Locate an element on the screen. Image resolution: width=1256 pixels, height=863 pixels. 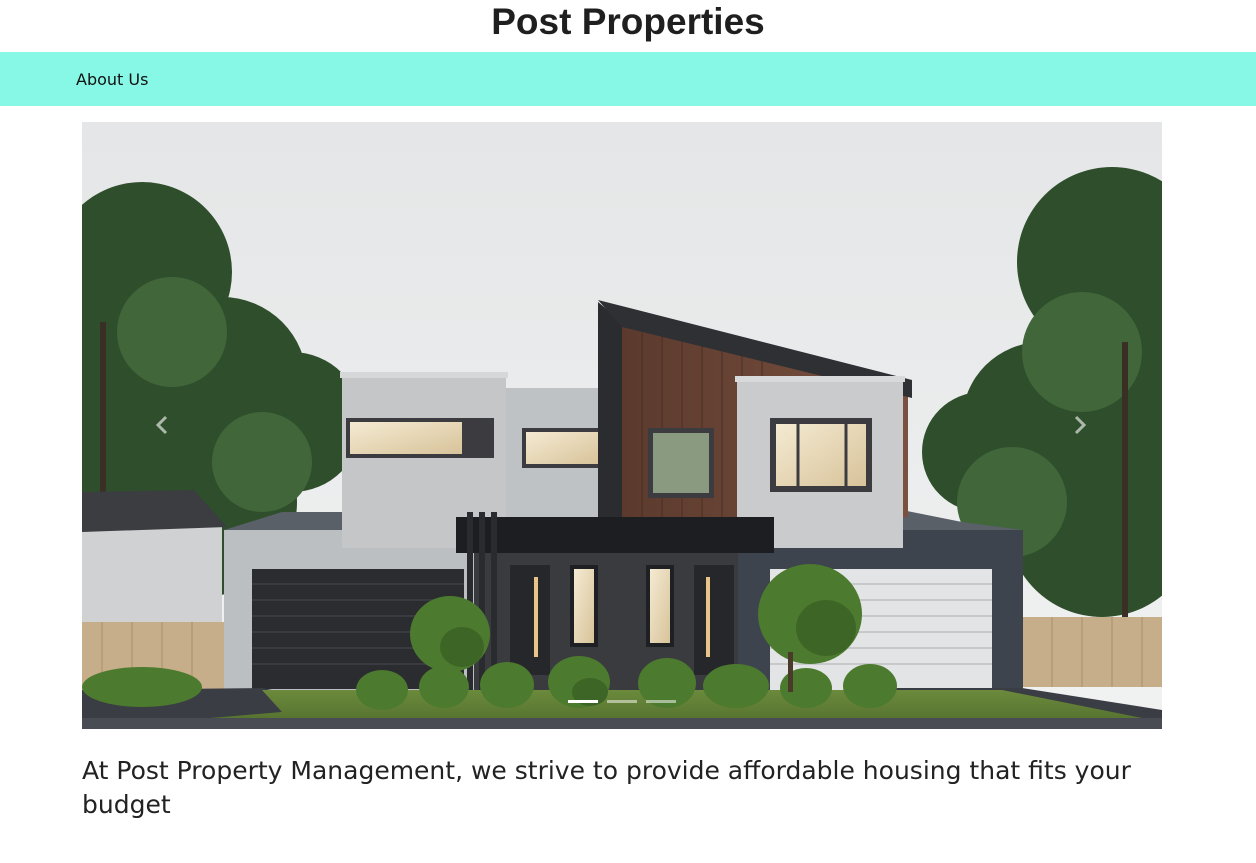
nav-link-about-us: About Us is located at coordinates (112, 79).